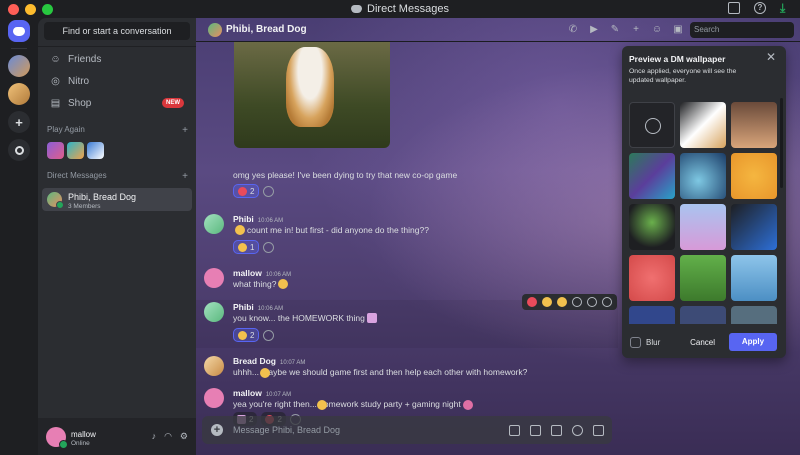 The width and height of the screenshot is (800, 455). What do you see at coordinates (55, 59) in the screenshot?
I see `friends-icon: ☺` at bounding box center [55, 59].